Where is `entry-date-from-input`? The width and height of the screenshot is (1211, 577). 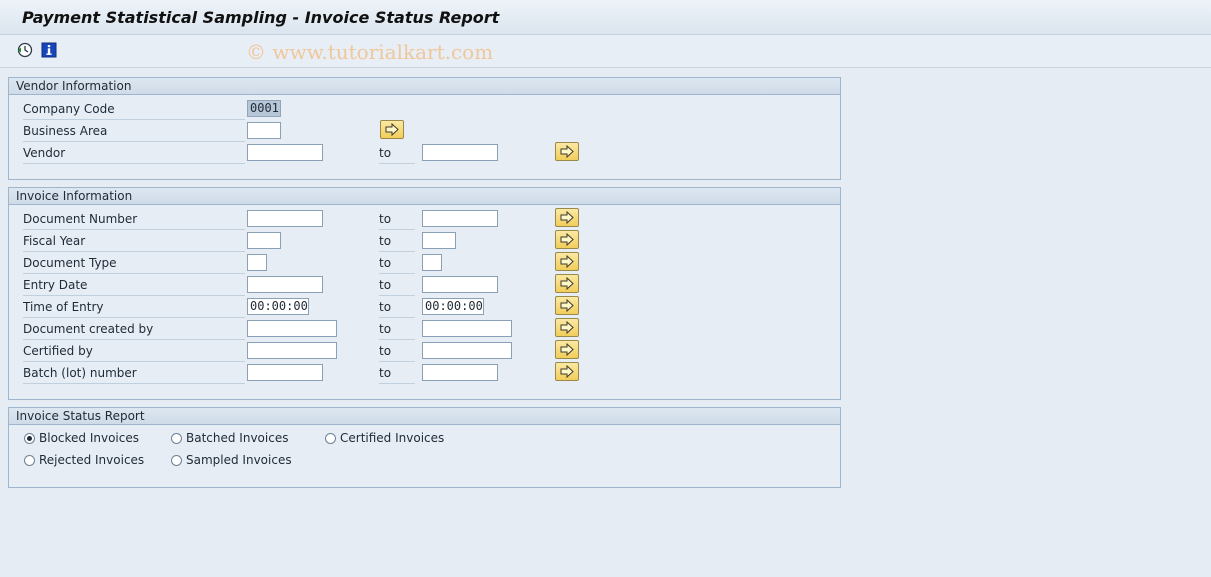 entry-date-from-input is located at coordinates (285, 284).